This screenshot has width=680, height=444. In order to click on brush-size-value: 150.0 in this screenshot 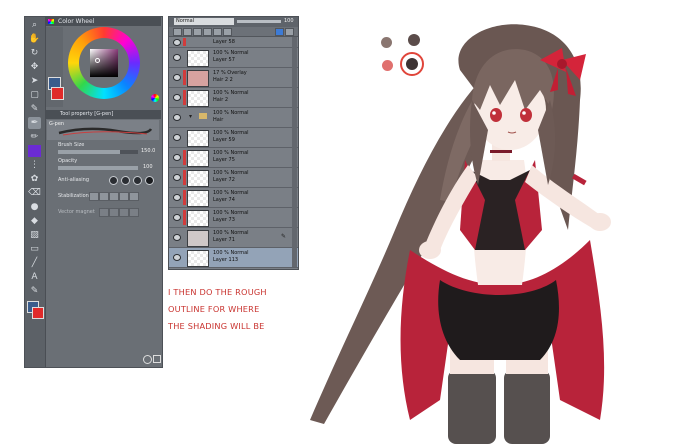, I will do `click(148, 151)`.